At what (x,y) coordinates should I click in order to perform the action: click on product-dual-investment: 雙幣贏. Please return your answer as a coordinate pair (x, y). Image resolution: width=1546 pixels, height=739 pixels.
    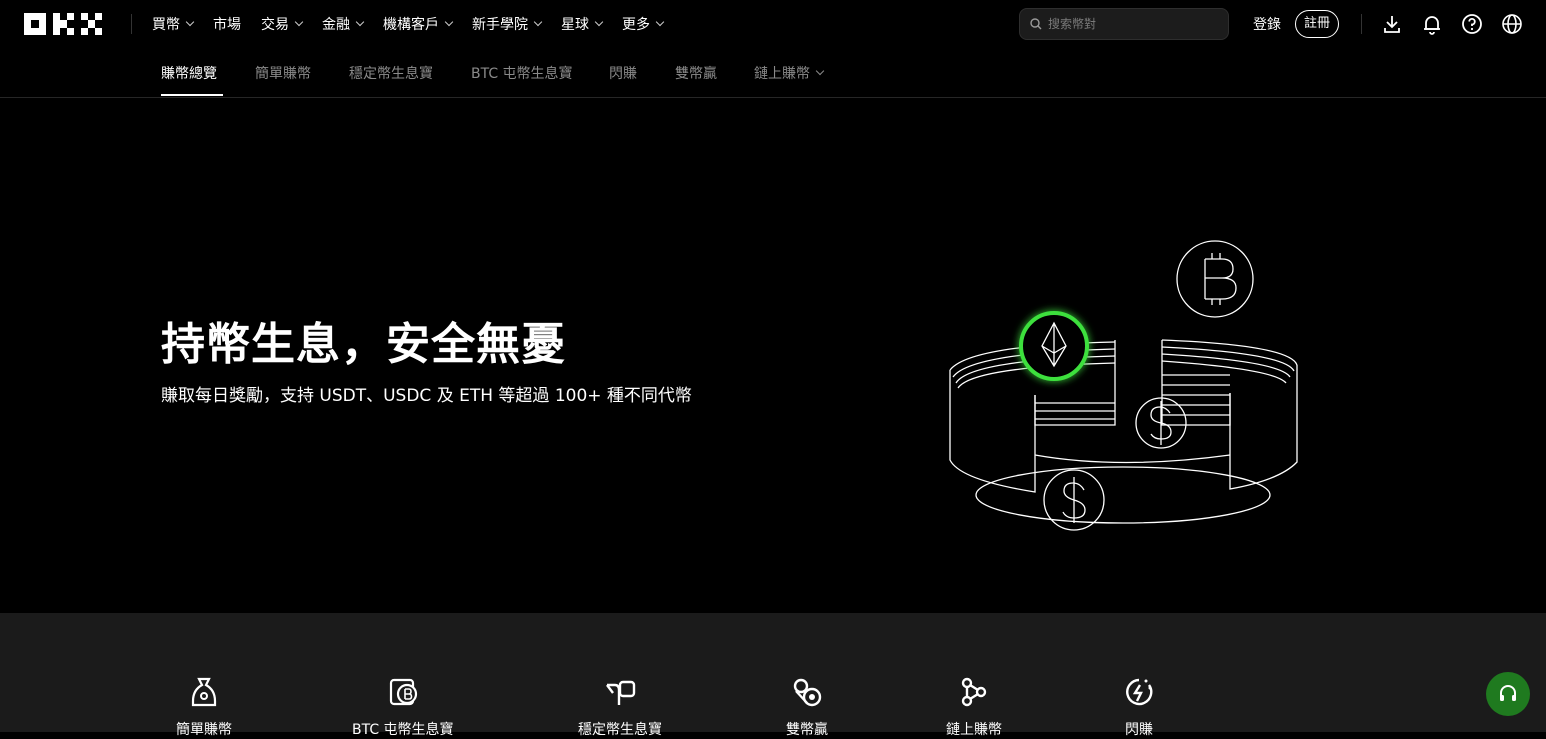
    Looking at the image, I should click on (807, 707).